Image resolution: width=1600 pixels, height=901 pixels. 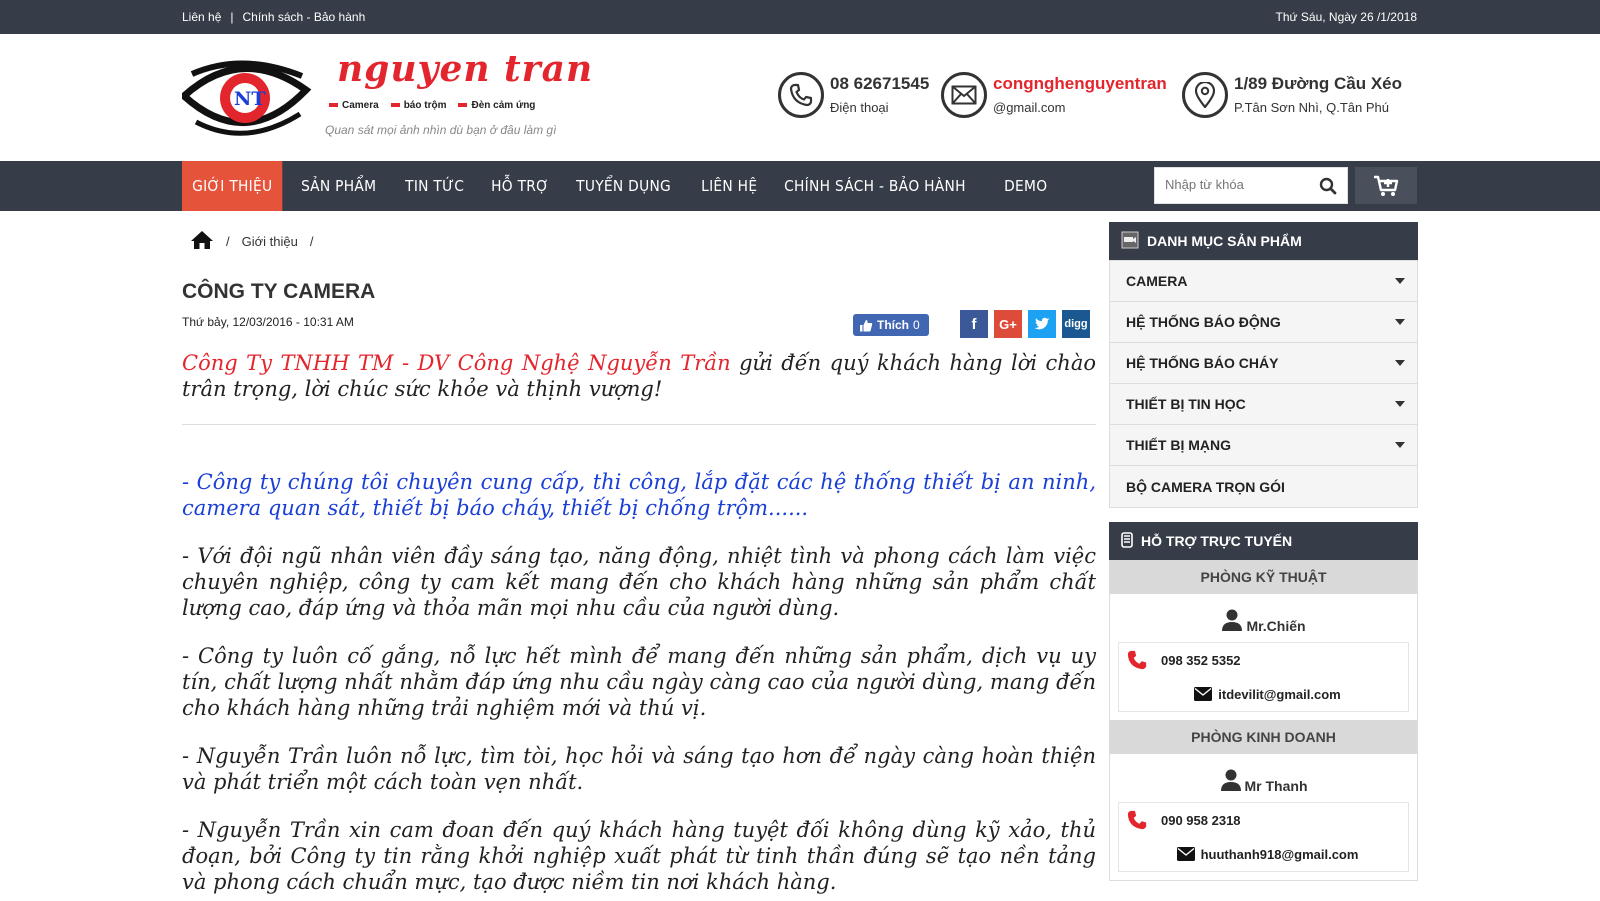 I want to click on category-item: CAMERA, so click(x=1263, y=281).